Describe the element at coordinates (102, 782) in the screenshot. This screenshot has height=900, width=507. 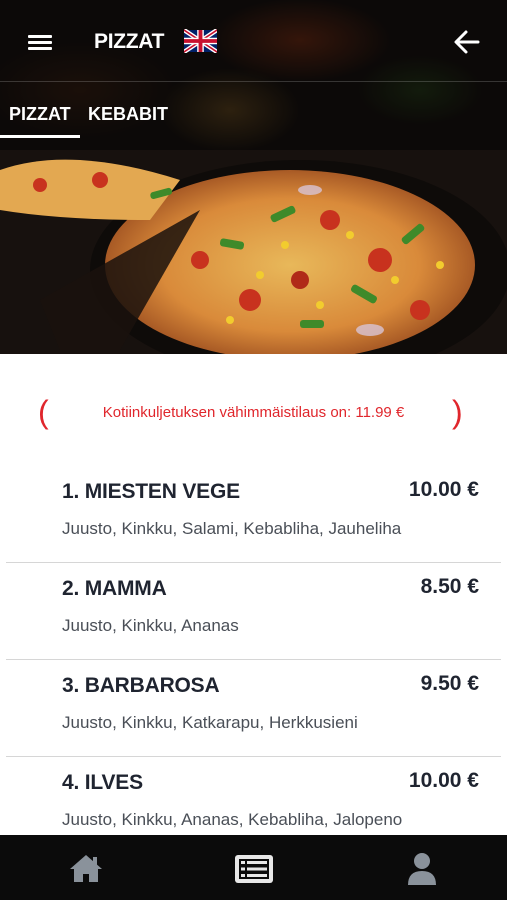
I see `item-name: 4. ILVES` at that location.